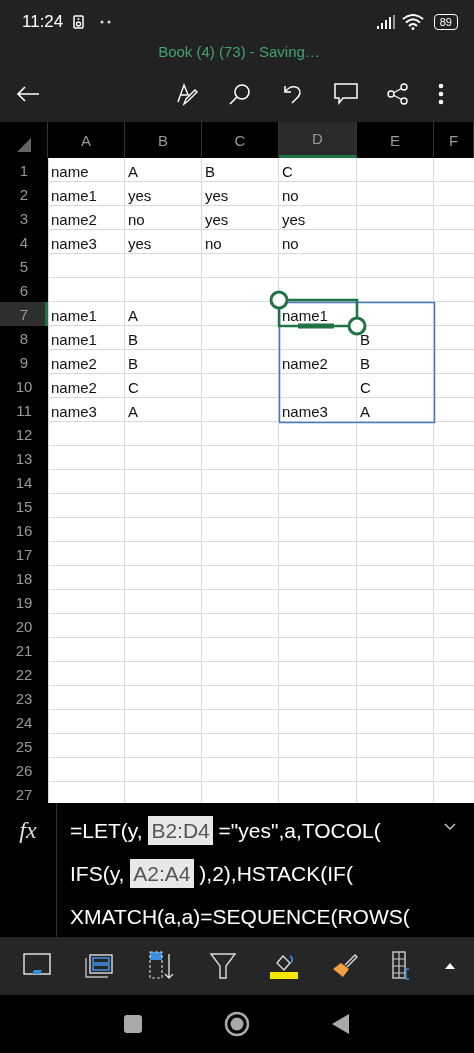 This screenshot has height=1053, width=474. Describe the element at coordinates (24, 530) in the screenshot. I see `row-header: 16` at that location.